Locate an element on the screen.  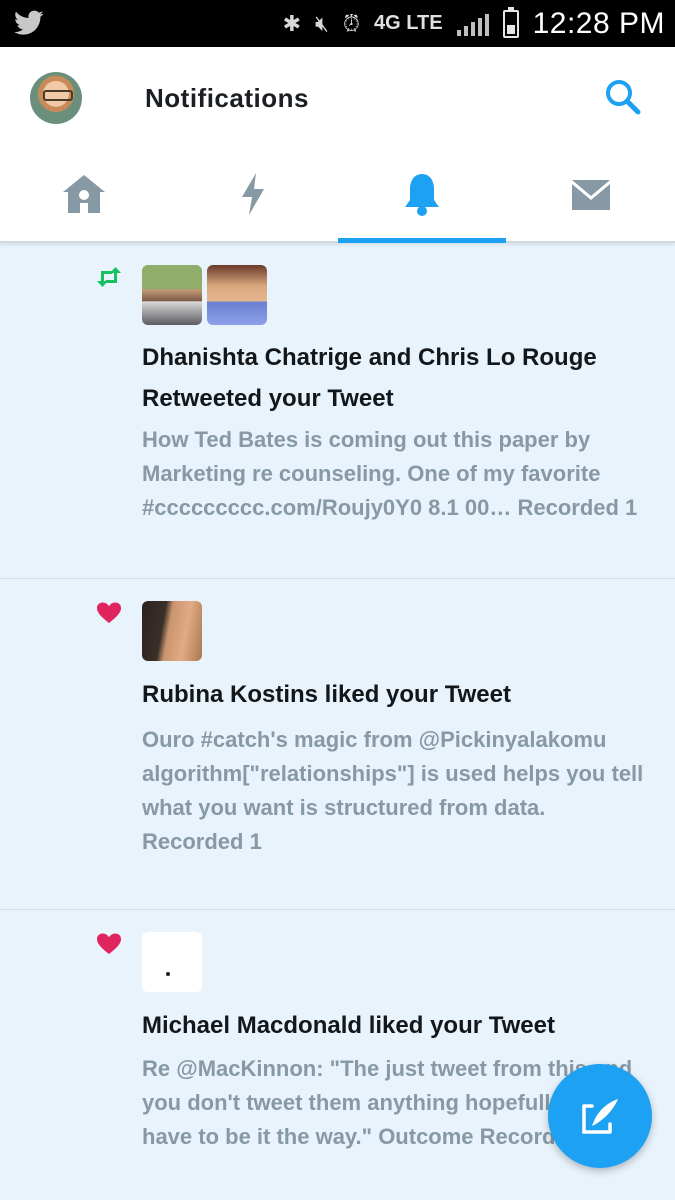
signal-icon is located at coordinates (472, 24).